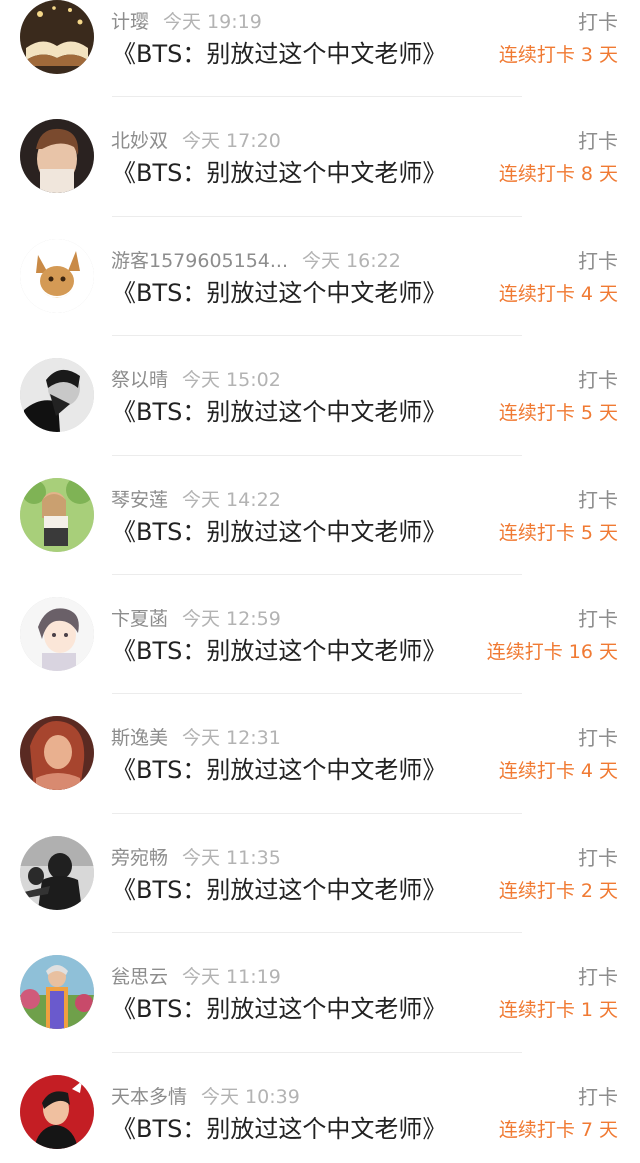  What do you see at coordinates (149, 1097) in the screenshot?
I see `user-name: 天本多情` at bounding box center [149, 1097].